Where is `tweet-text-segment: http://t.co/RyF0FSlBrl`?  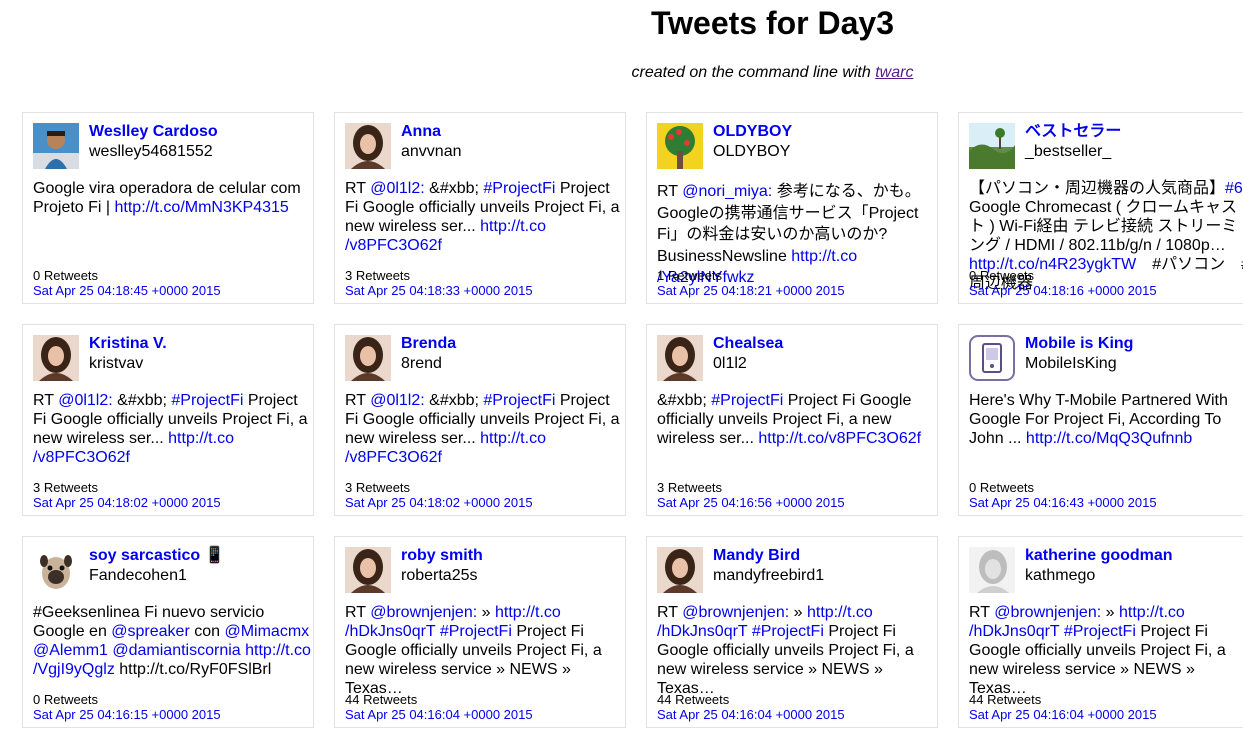 tweet-text-segment: http://t.co/RyF0FSlBrl is located at coordinates (193, 669).